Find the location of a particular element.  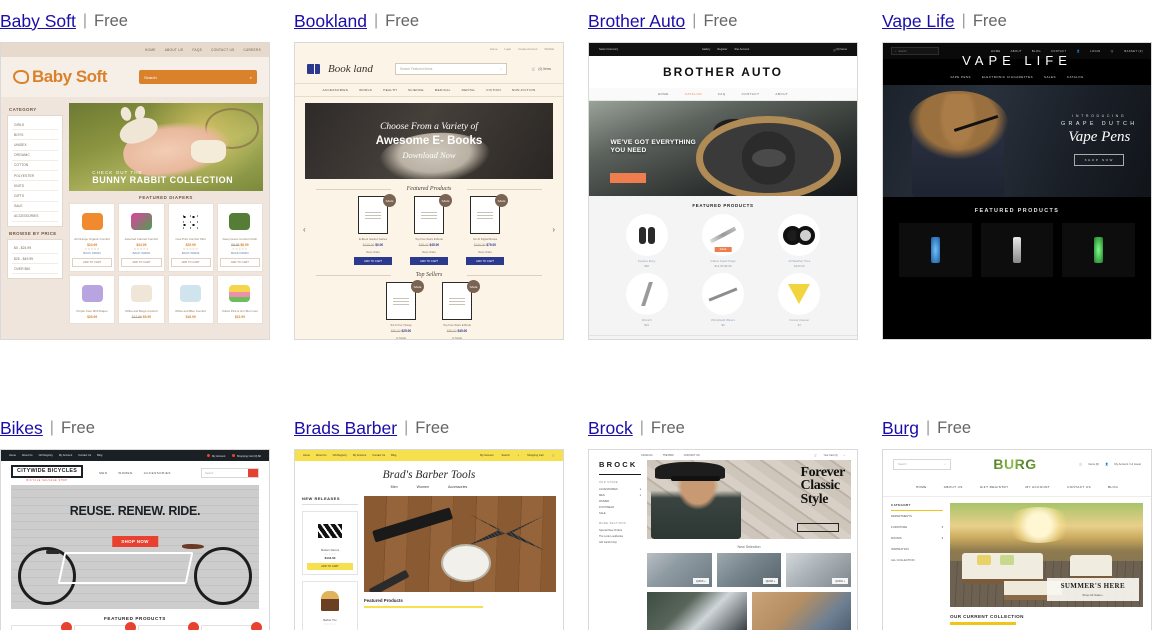

carousel-next-icon: › is located at coordinates (553, 229).